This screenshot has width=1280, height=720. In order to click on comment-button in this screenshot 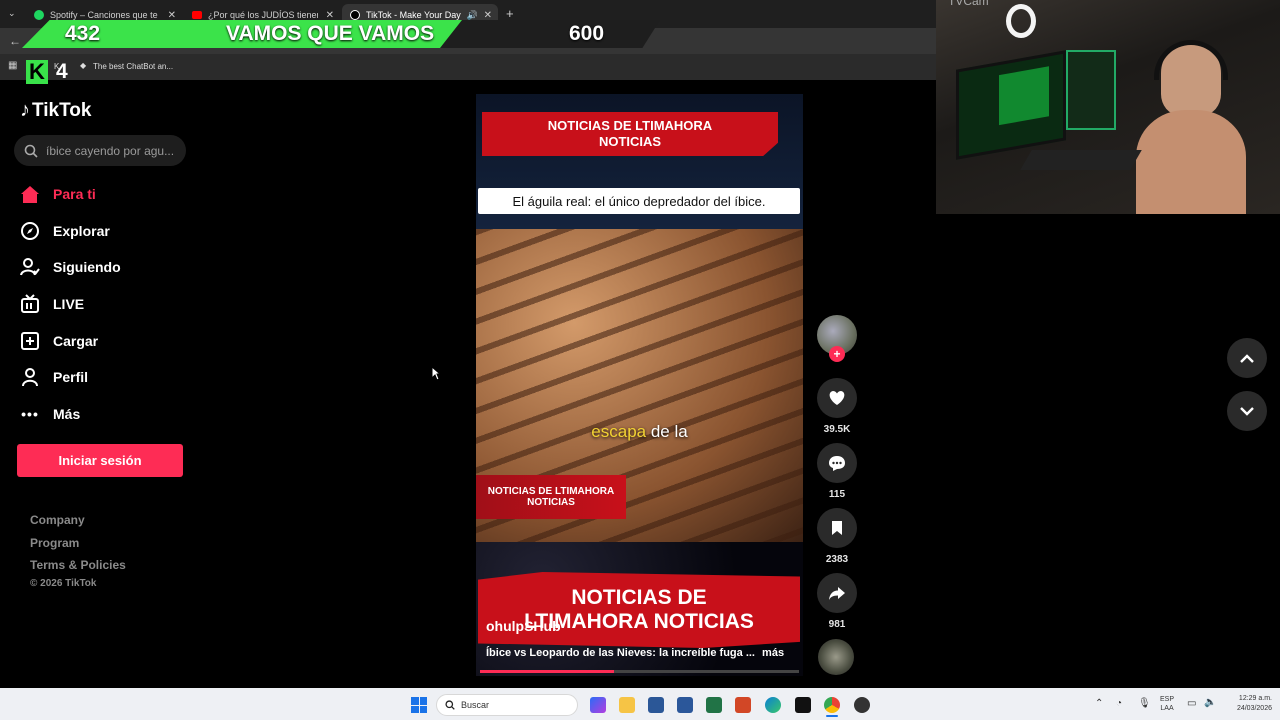, I will do `click(837, 463)`.